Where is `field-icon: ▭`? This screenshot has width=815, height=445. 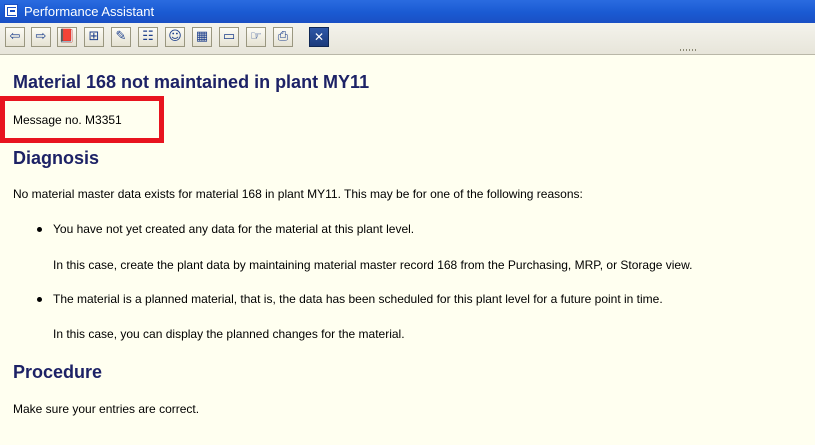
field-icon: ▭ is located at coordinates (229, 36).